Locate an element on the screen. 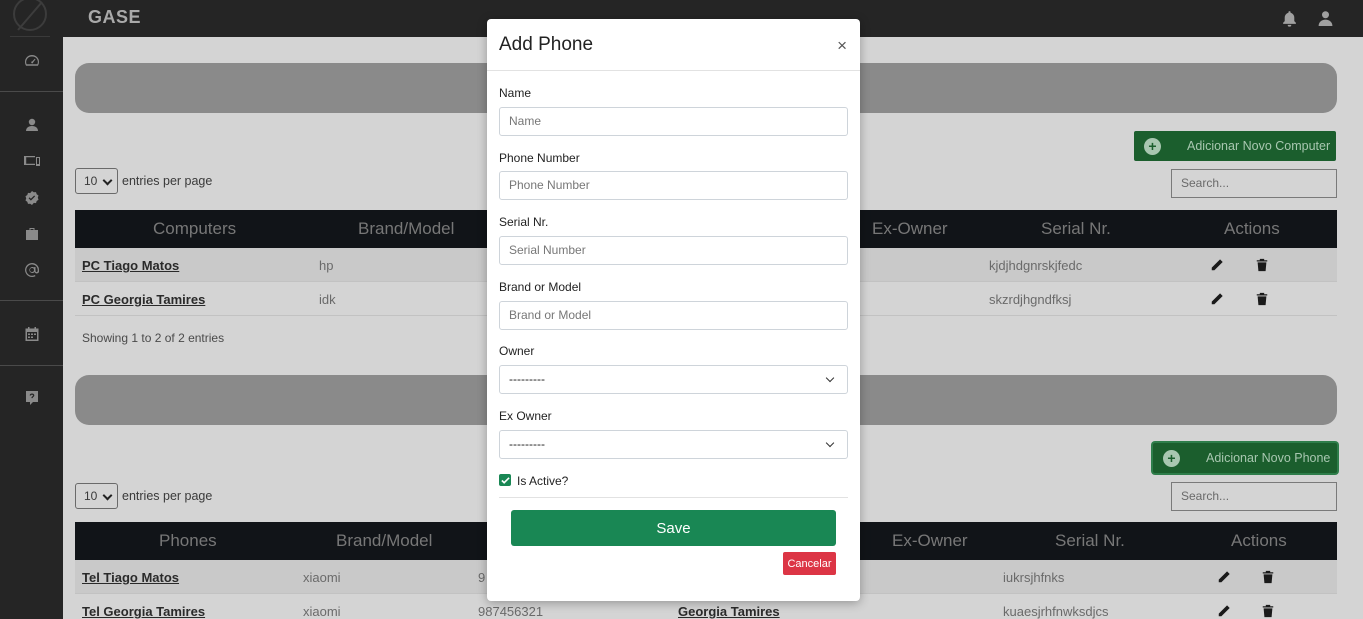  add-computer-button: + Adicionar Novo Computer is located at coordinates (1235, 146).